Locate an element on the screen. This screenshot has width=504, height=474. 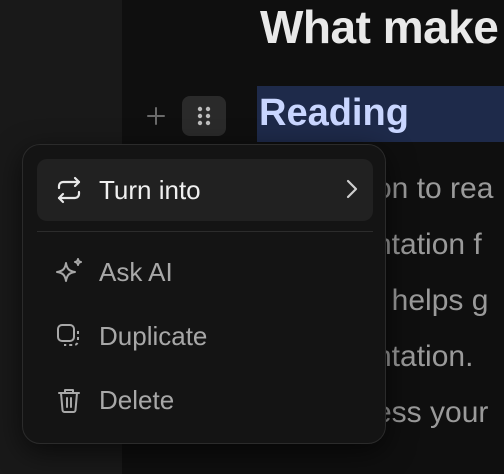
paragraph-line: t helps g is located at coordinates (432, 300).